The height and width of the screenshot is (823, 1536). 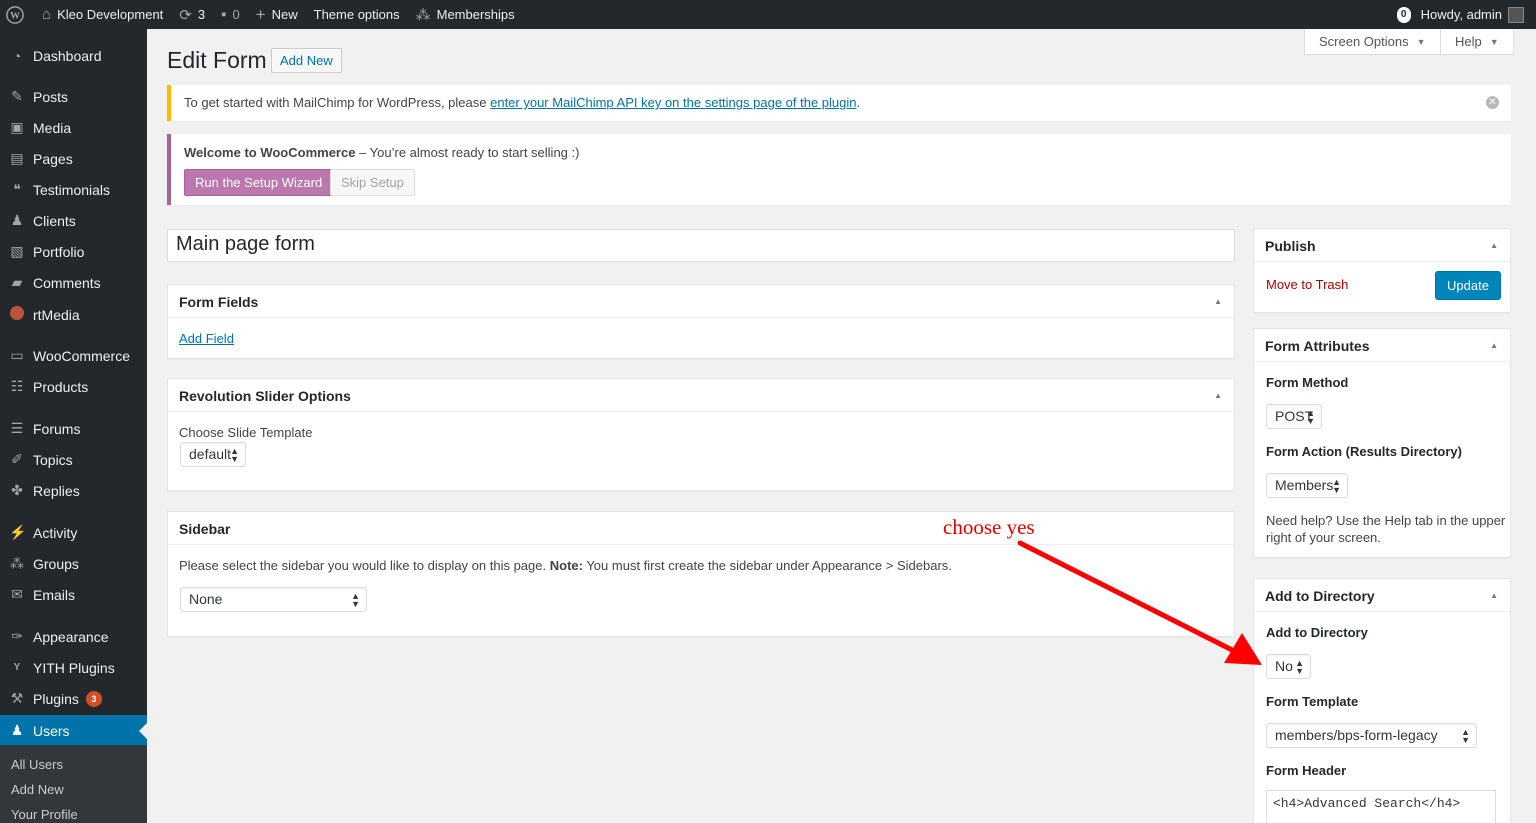 I want to click on person-icon: ♟, so click(x=17, y=220).